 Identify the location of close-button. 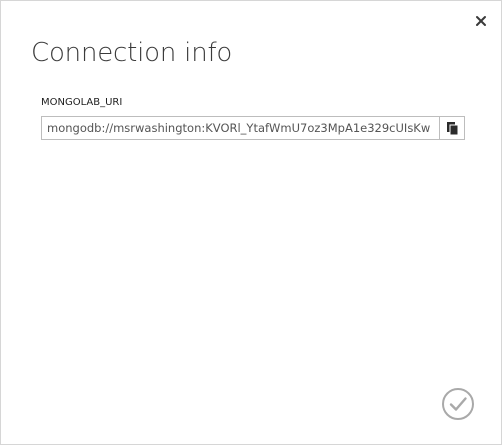
(481, 21).